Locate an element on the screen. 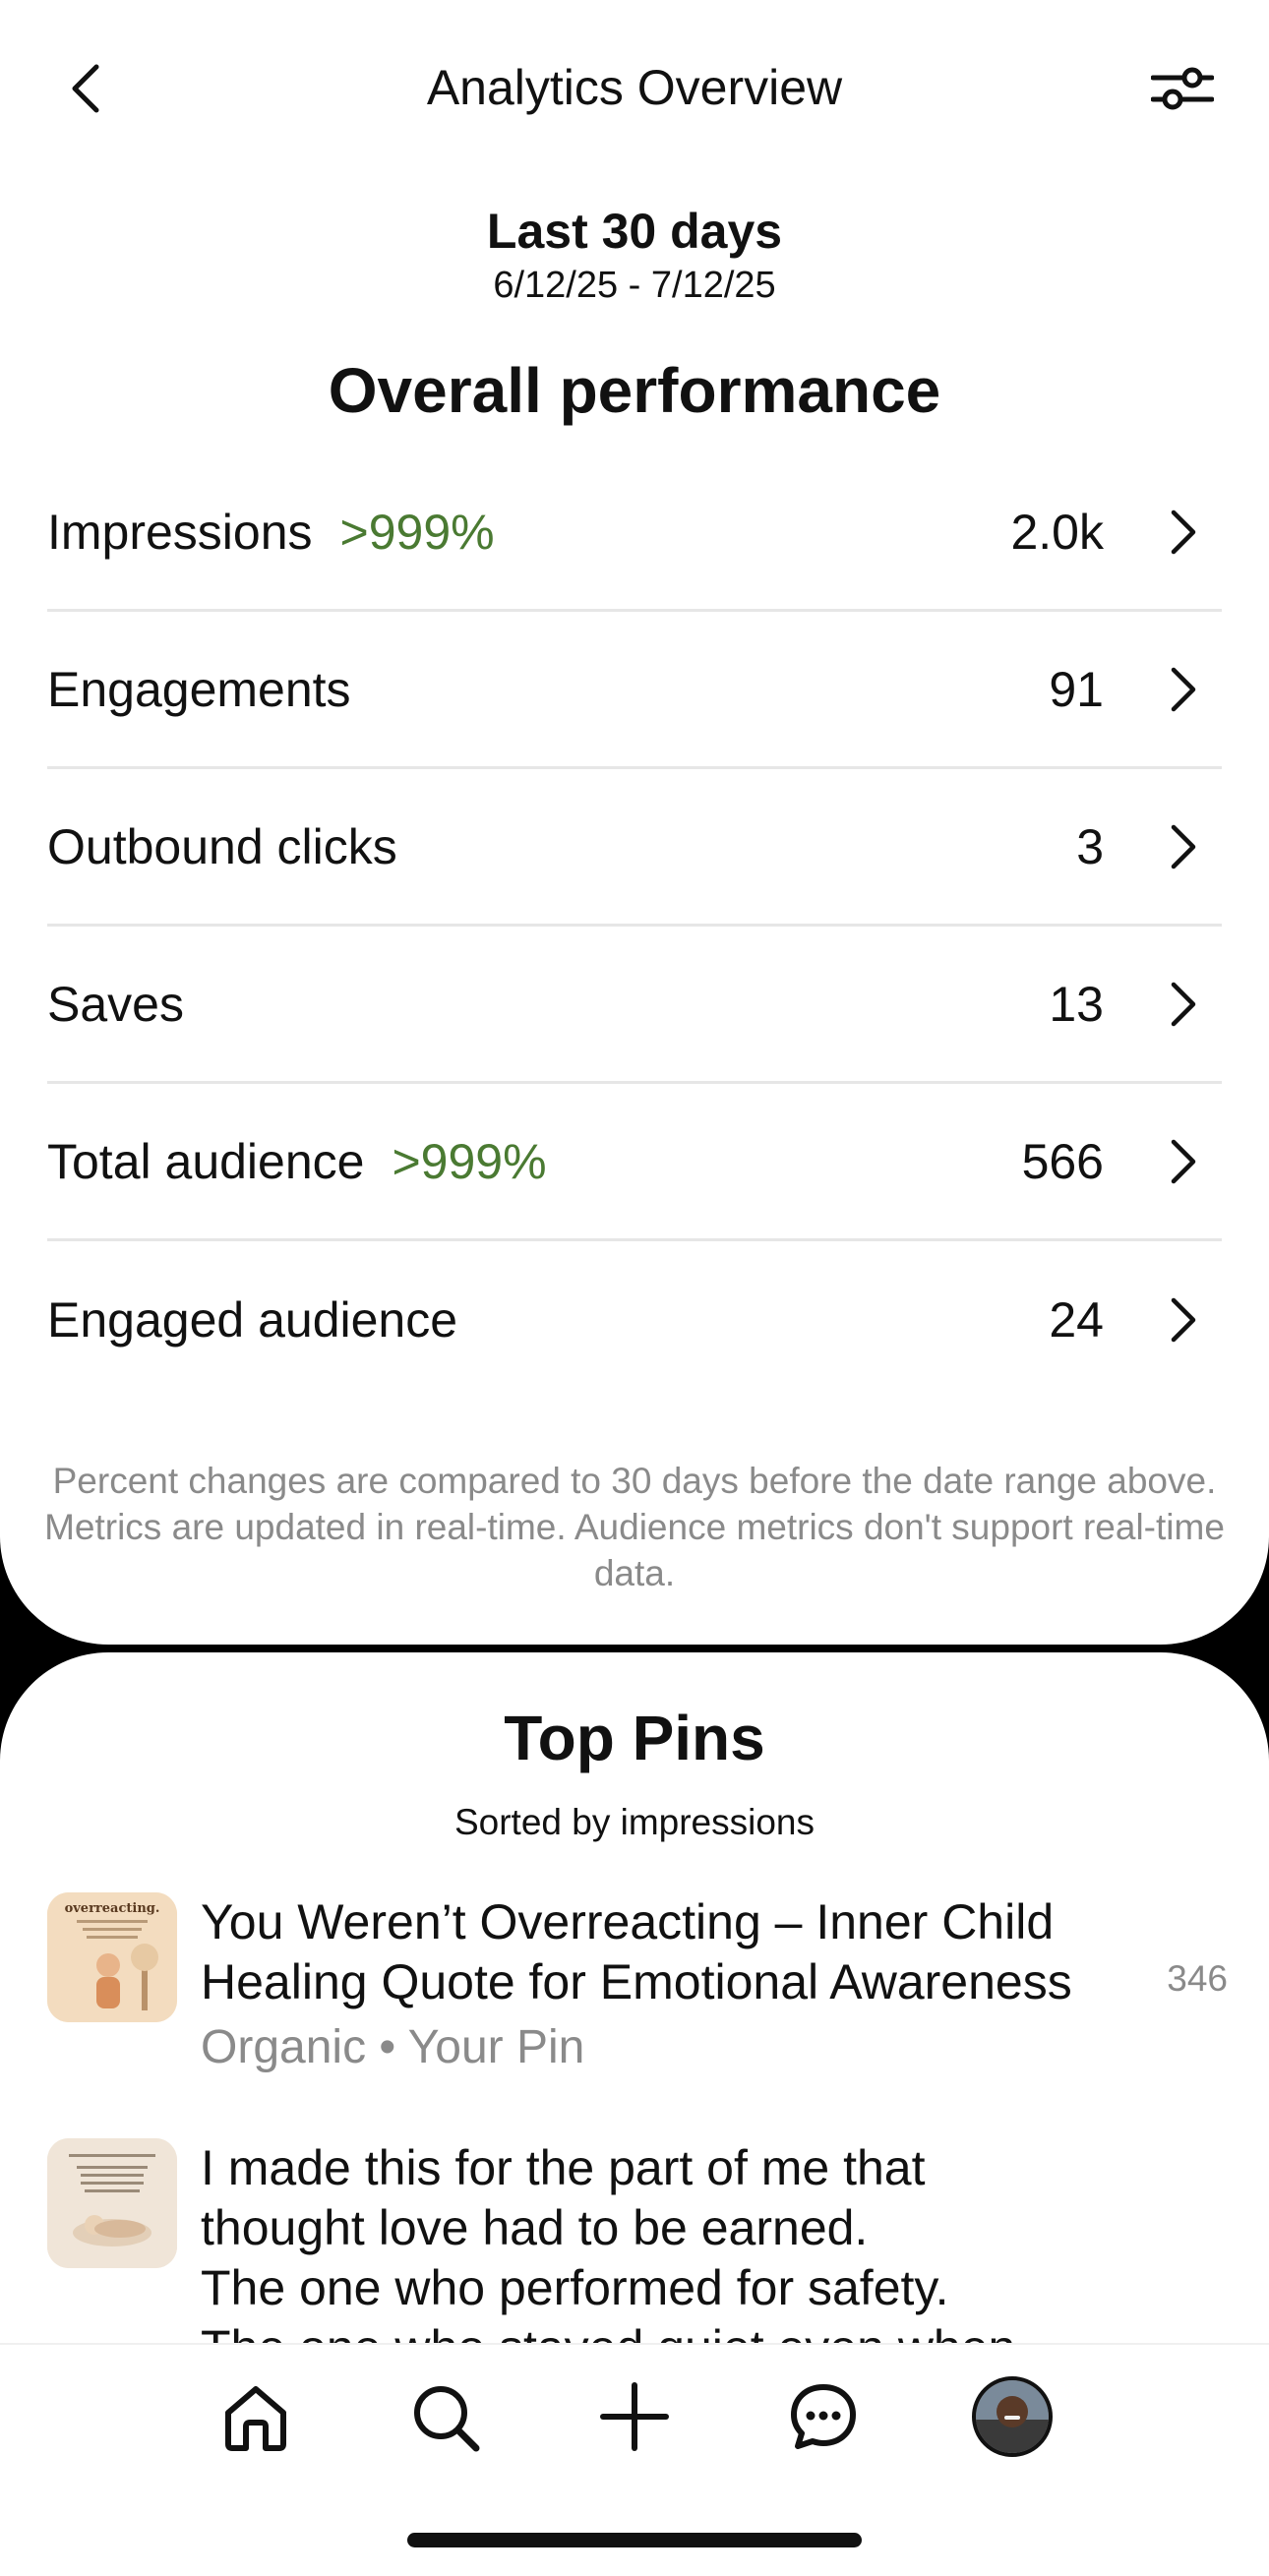  metric-value: 2.0k is located at coordinates (1057, 532).